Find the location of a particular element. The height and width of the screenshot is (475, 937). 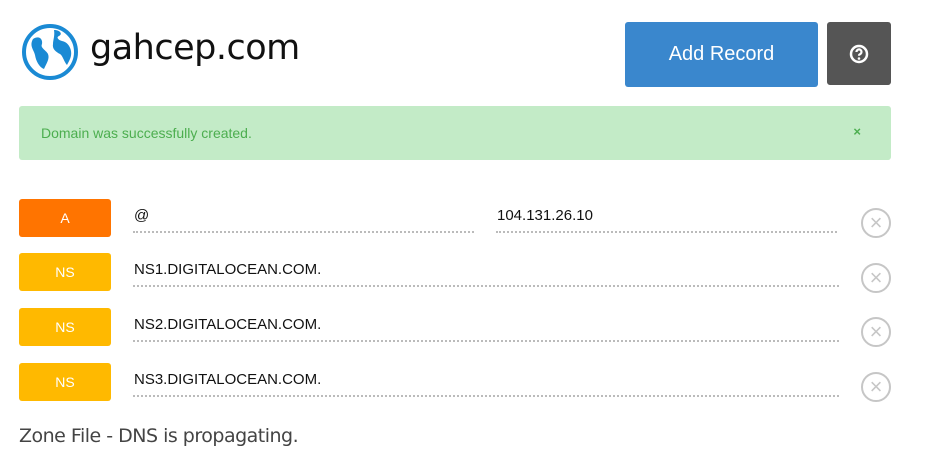

domain-title: gahcep.com is located at coordinates (195, 48).